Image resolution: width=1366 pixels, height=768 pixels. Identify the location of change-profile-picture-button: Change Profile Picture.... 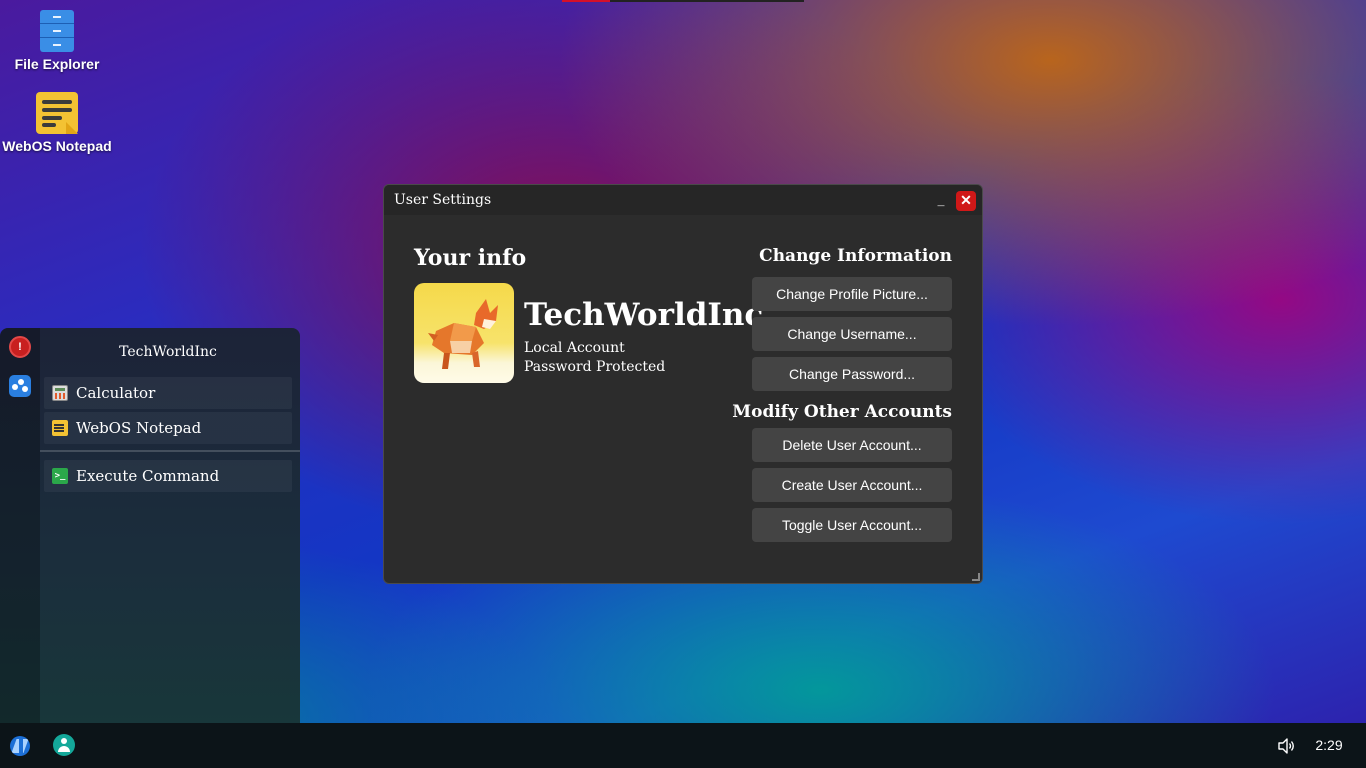
(852, 294).